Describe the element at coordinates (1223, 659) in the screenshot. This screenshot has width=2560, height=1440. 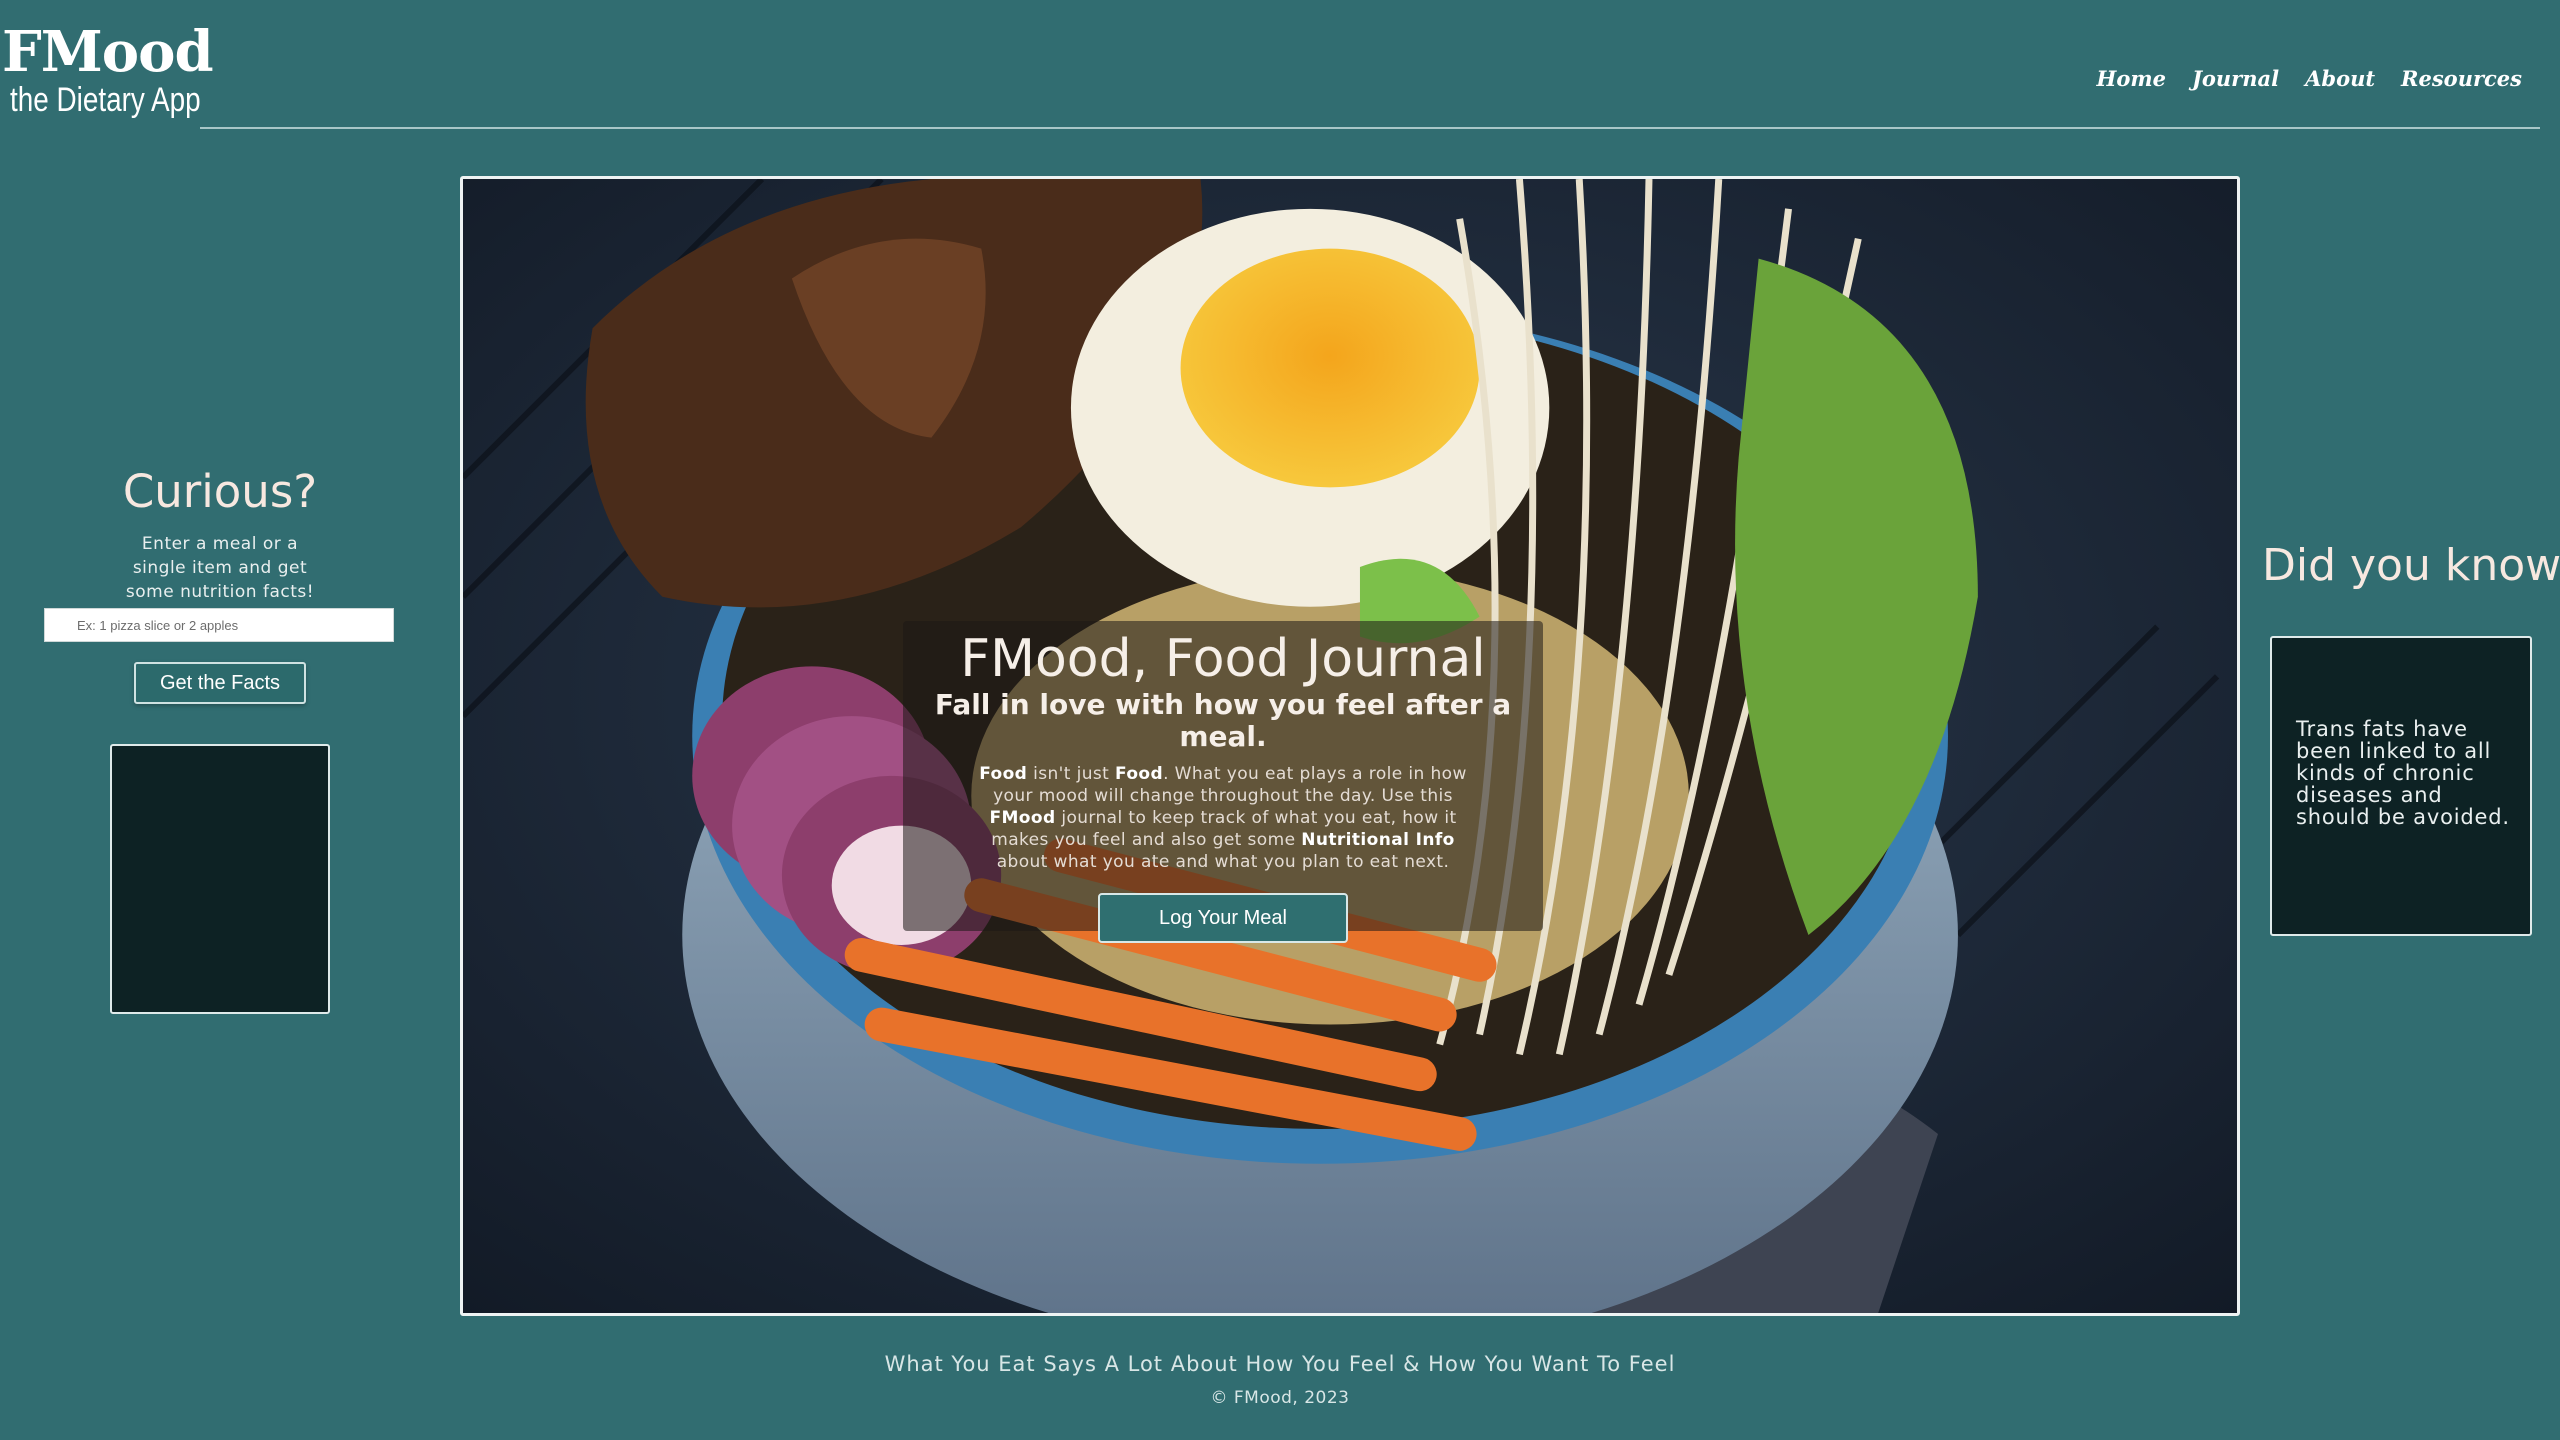
I see `hero-title: FMood, Food Journal` at that location.